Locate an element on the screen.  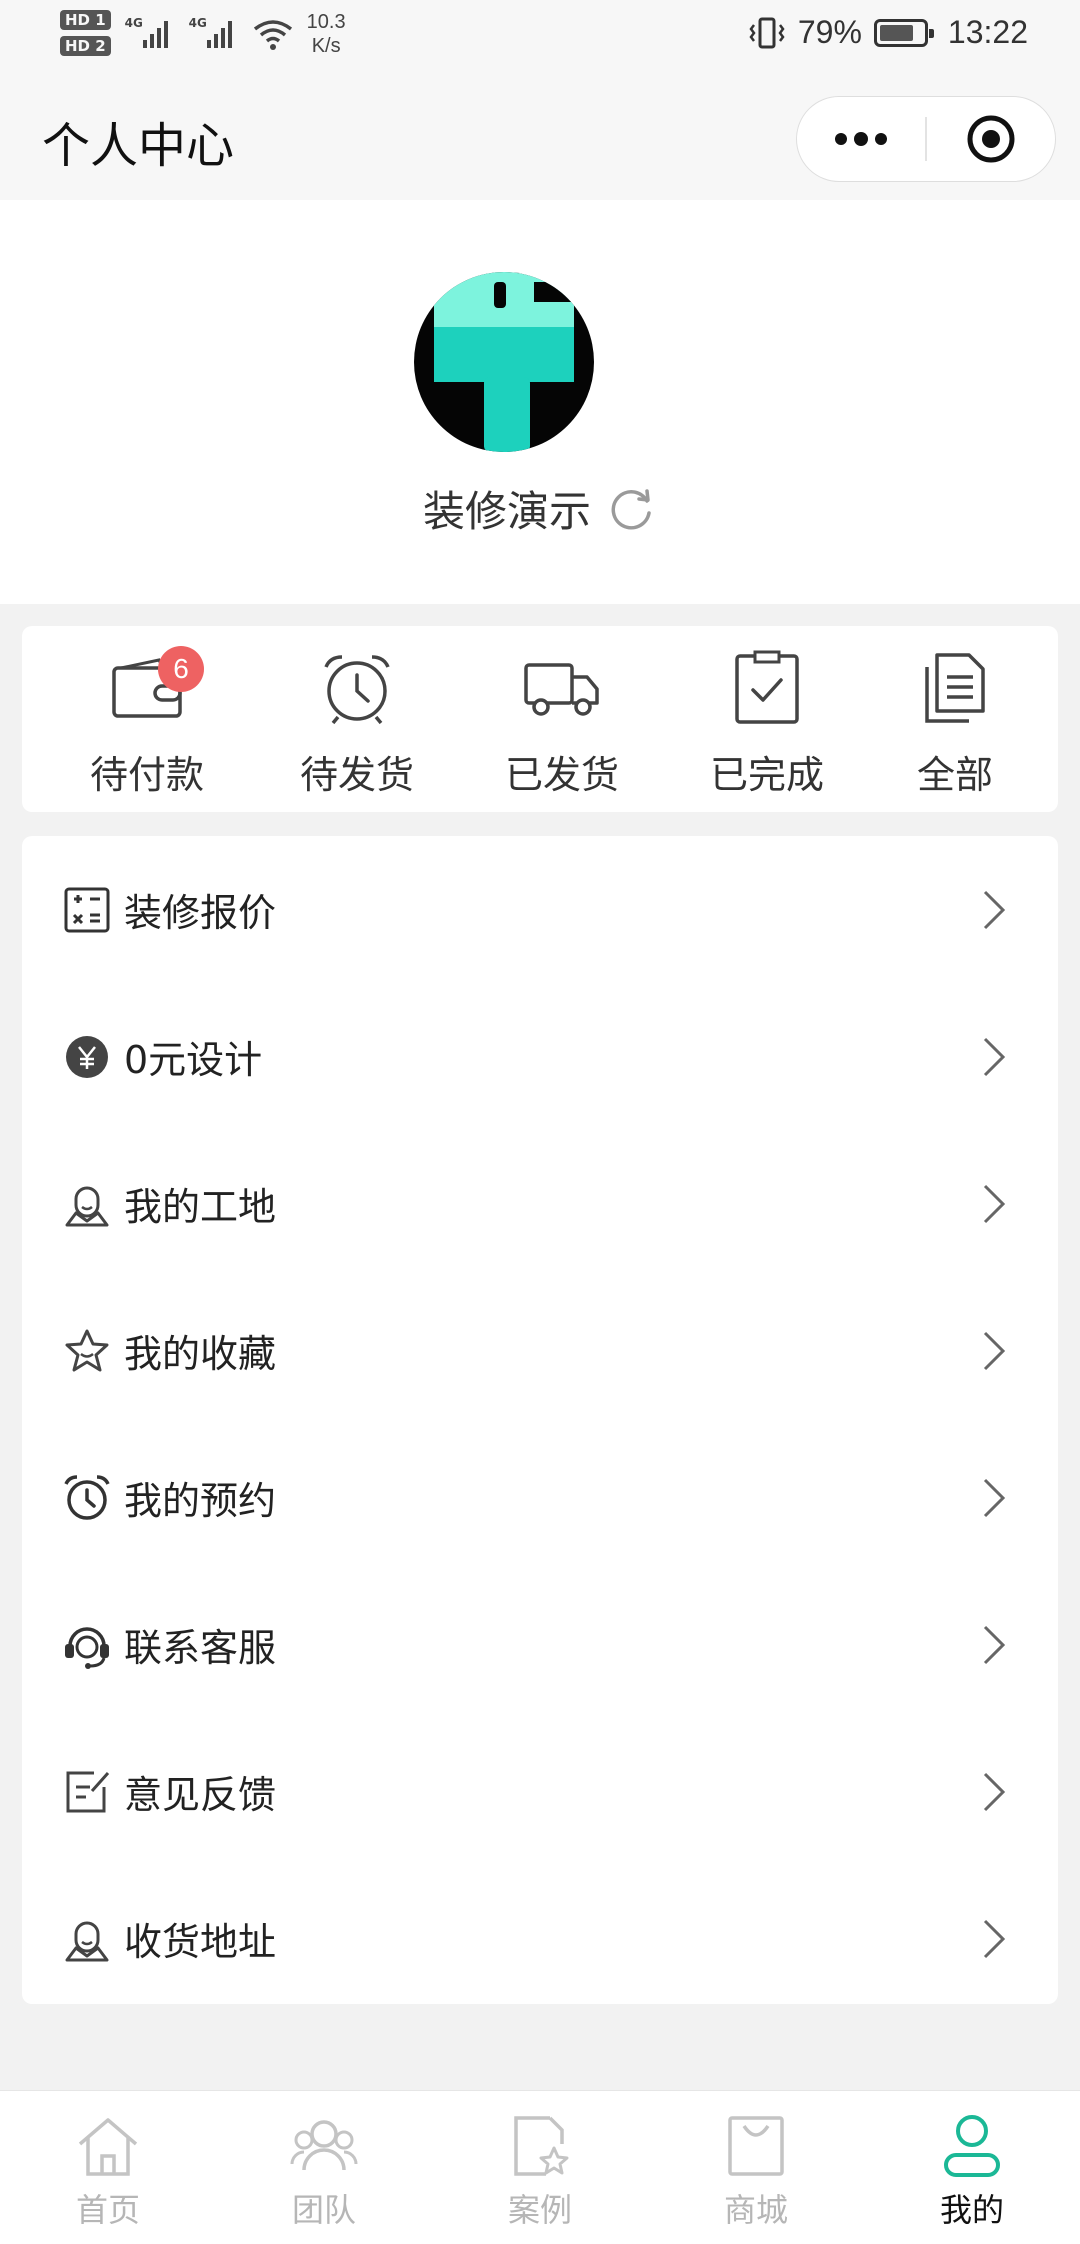
clock: 13:22 is located at coordinates (987, 32).